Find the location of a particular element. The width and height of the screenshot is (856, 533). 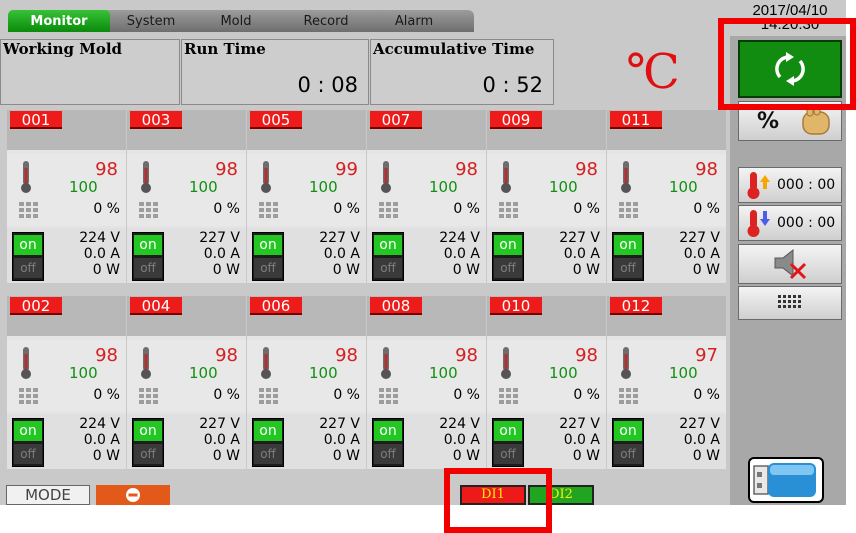

zone-id: 009 is located at coordinates (516, 120).